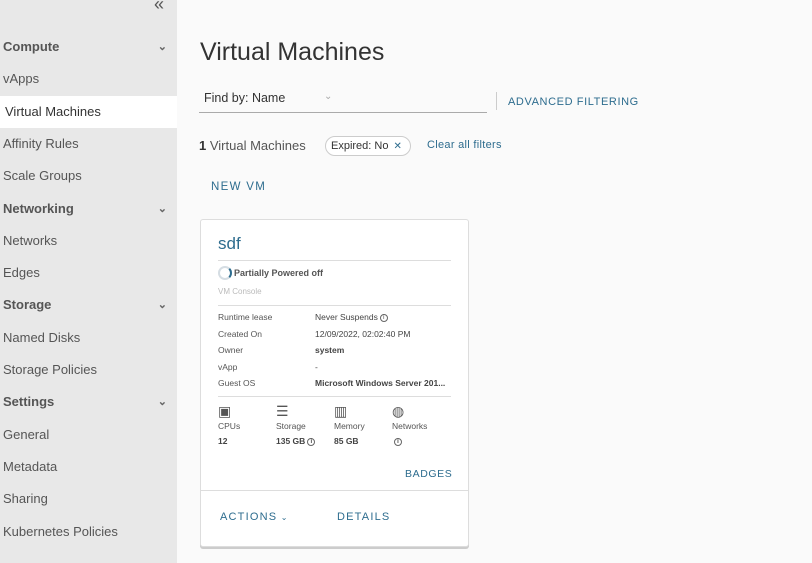  Describe the element at coordinates (228, 366) in the screenshot. I see `prop-label: vApp` at that location.